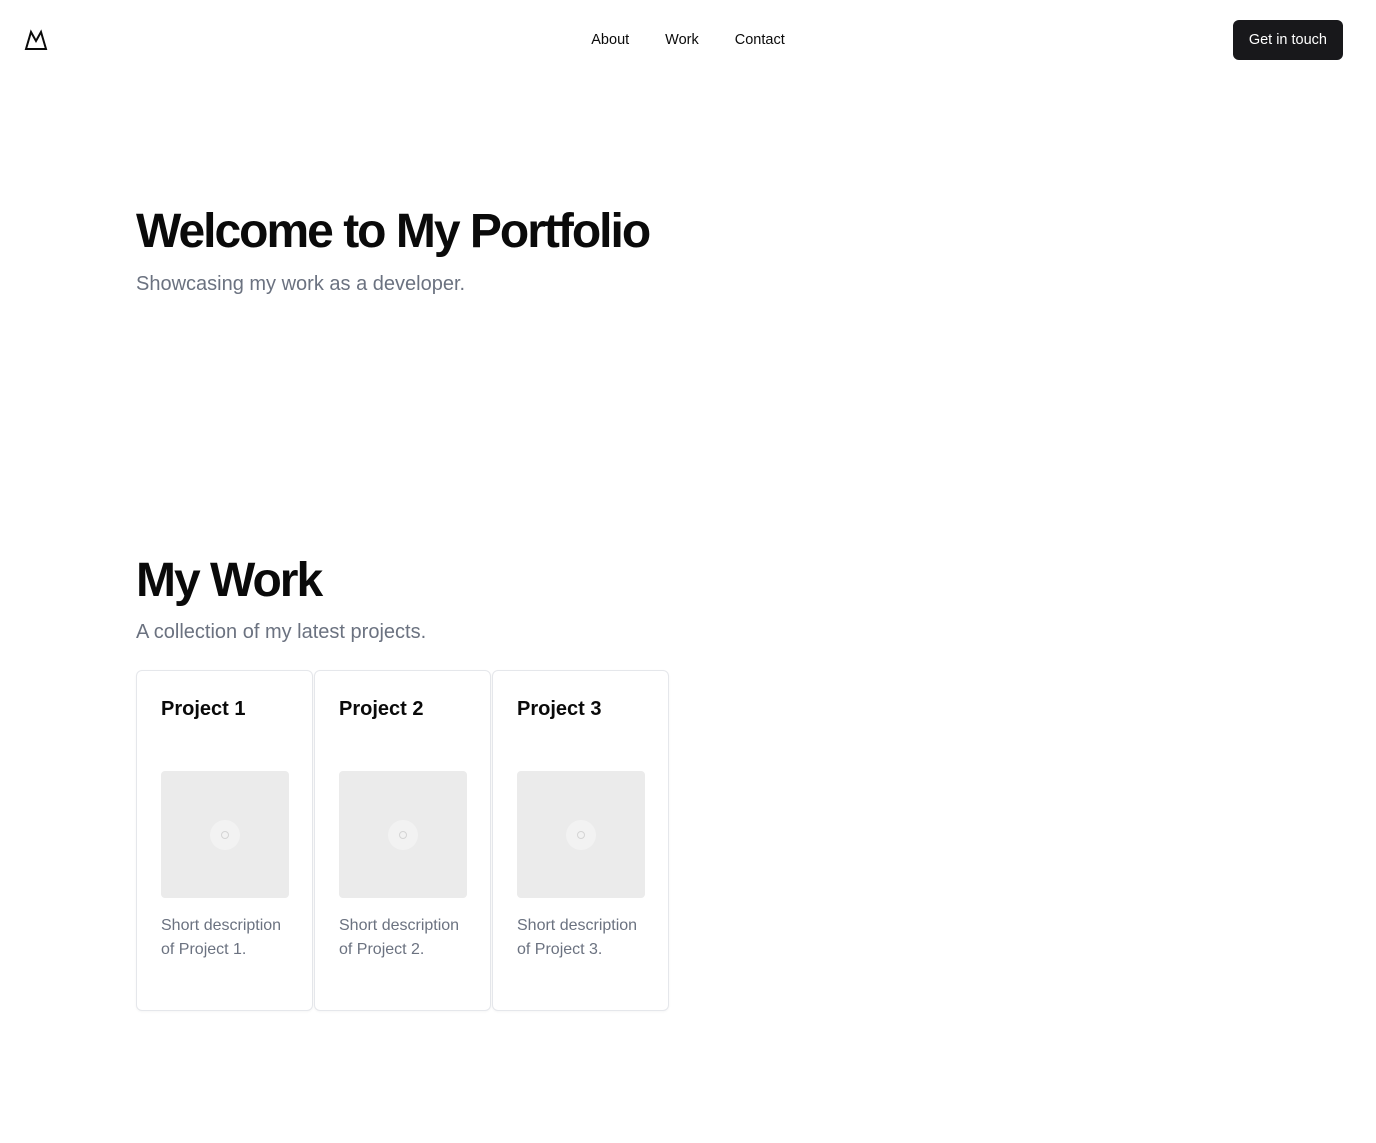 The image size is (1376, 1143). I want to click on project-description: Short description of Project 1., so click(221, 937).